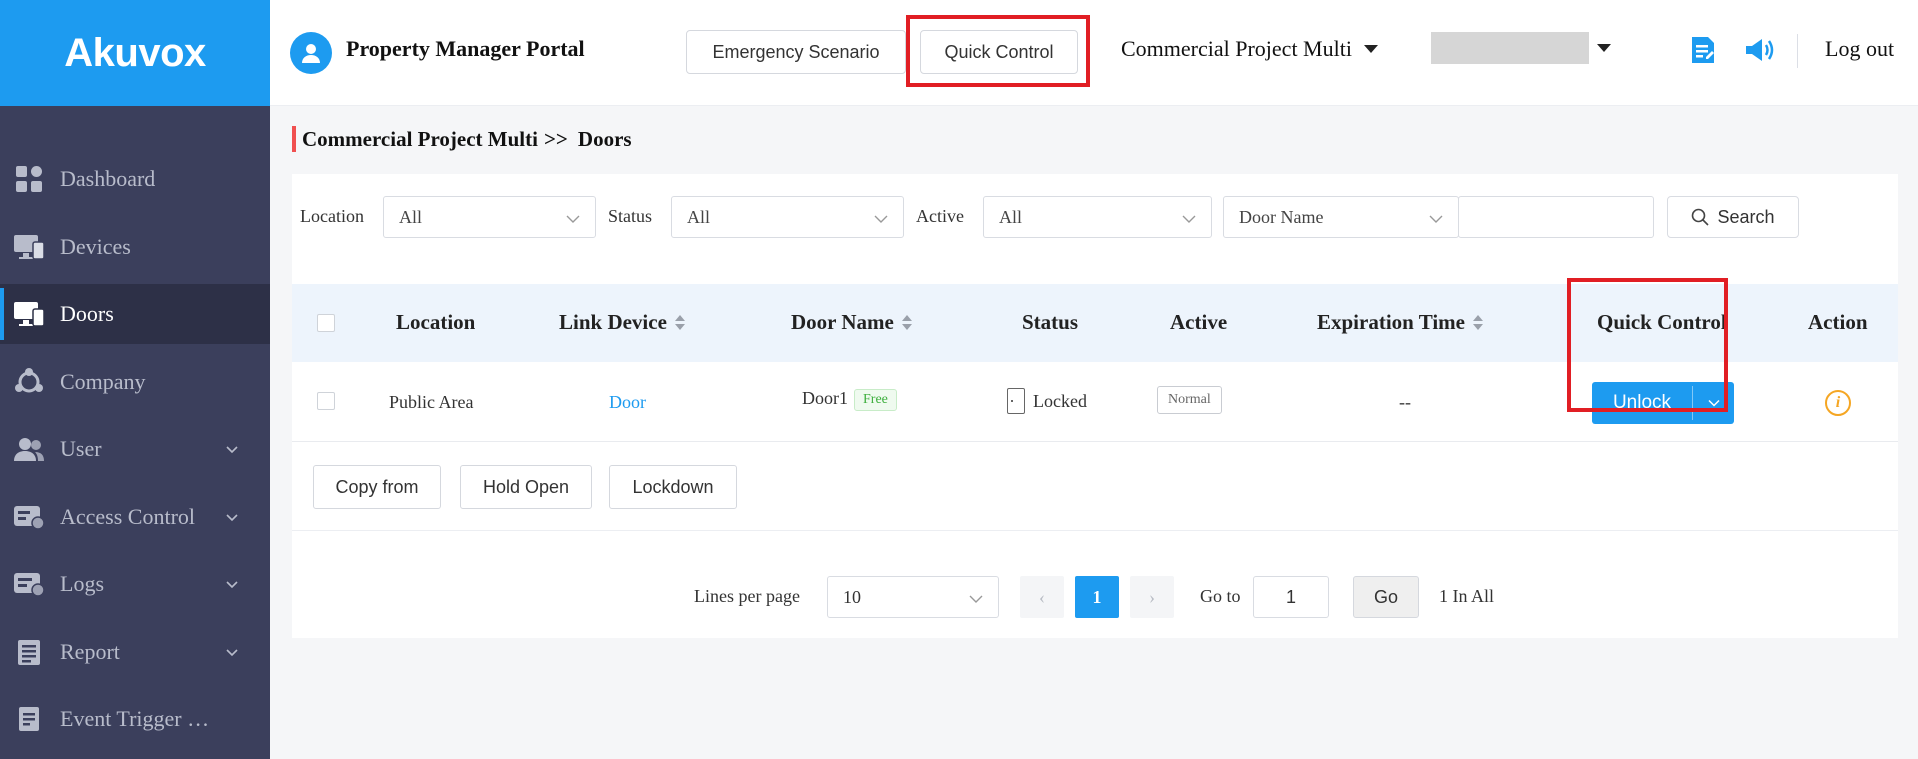 This screenshot has height=759, width=1918. Describe the element at coordinates (1097, 597) in the screenshot. I see `page-1-button: 1` at that location.